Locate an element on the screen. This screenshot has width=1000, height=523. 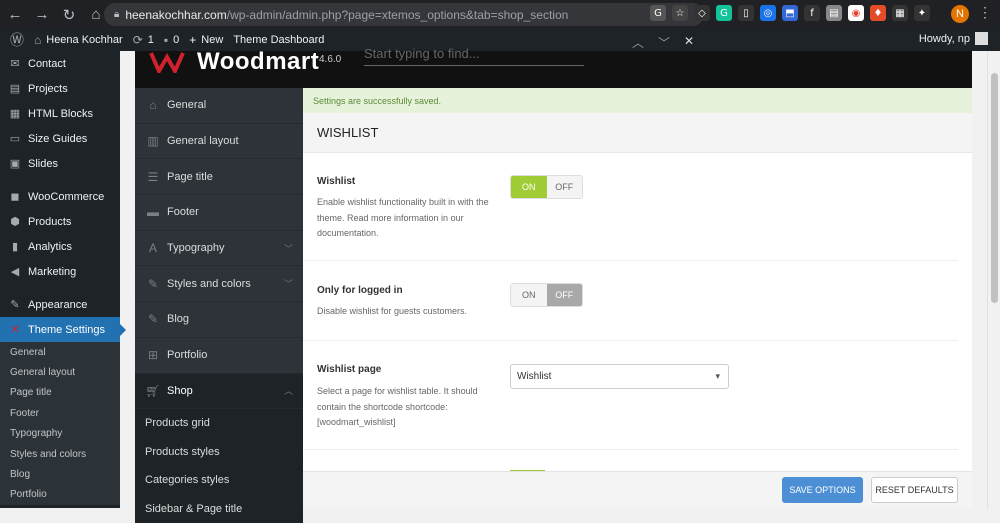
options-menu-item-footer: ▬ Footer is located at coordinates (219, 213).